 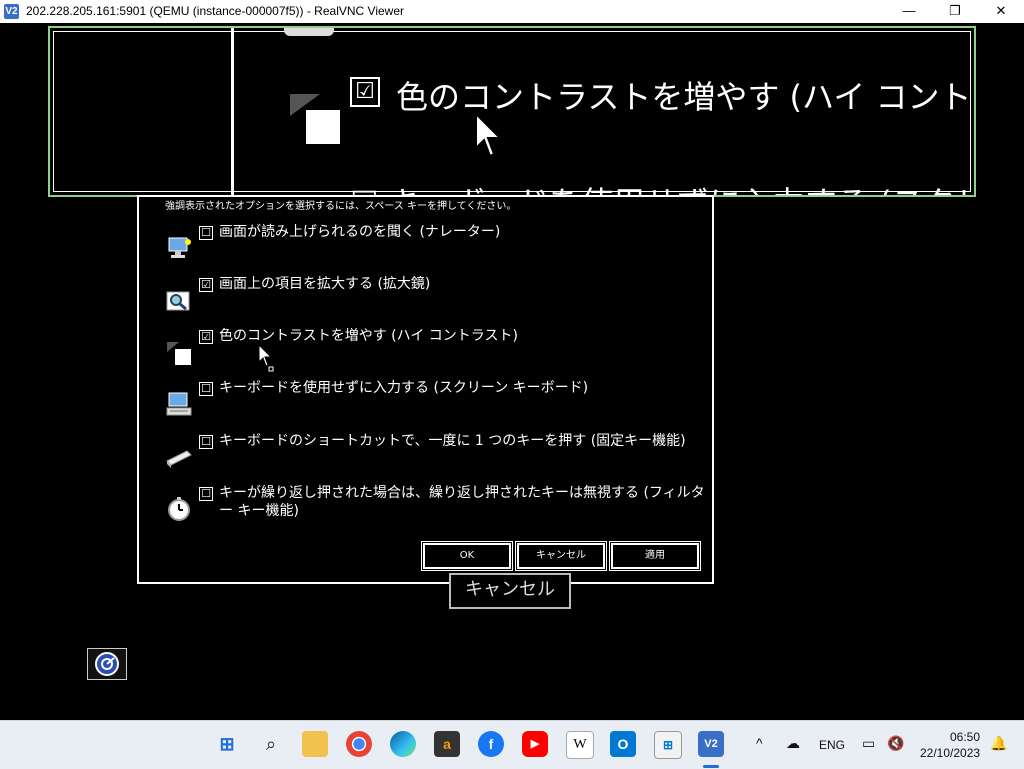 What do you see at coordinates (580, 745) in the screenshot?
I see `wikipedia-icon: W` at bounding box center [580, 745].